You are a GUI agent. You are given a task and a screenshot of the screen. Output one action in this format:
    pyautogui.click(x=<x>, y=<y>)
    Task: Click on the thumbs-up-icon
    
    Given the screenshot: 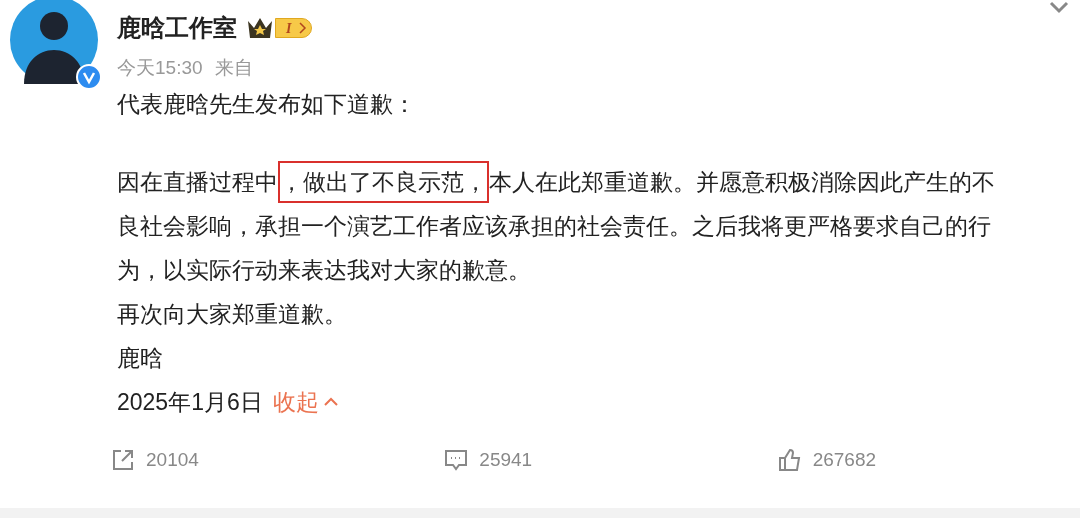 What is the action you would take?
    pyautogui.click(x=789, y=460)
    